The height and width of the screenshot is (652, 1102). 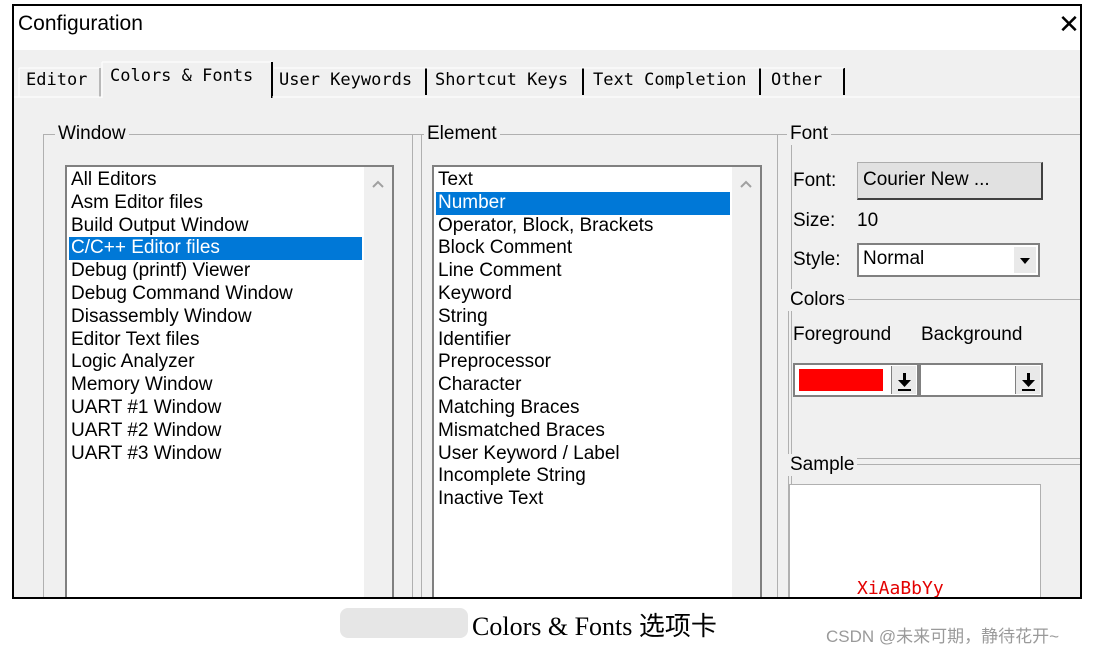 I want to click on style-label: Style:, so click(x=817, y=259).